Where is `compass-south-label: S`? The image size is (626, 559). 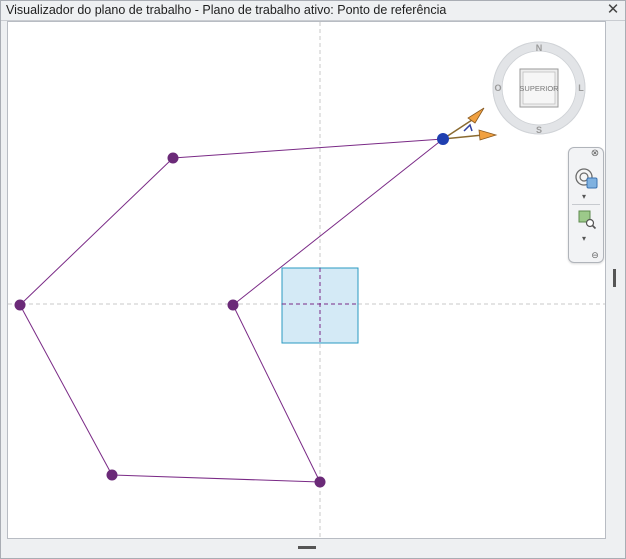 compass-south-label: S is located at coordinates (539, 130).